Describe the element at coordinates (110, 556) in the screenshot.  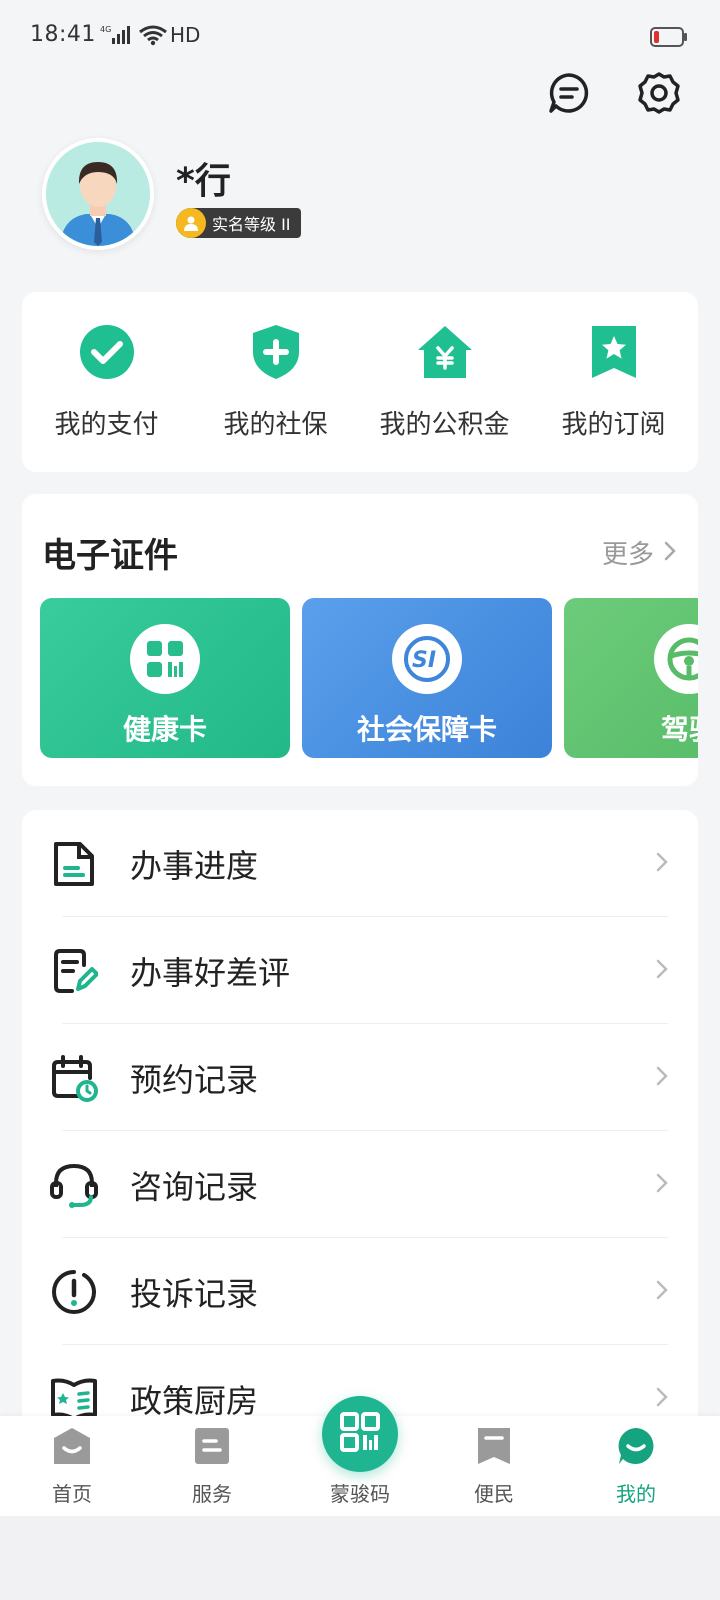
I see `section-title: 电子证件` at that location.